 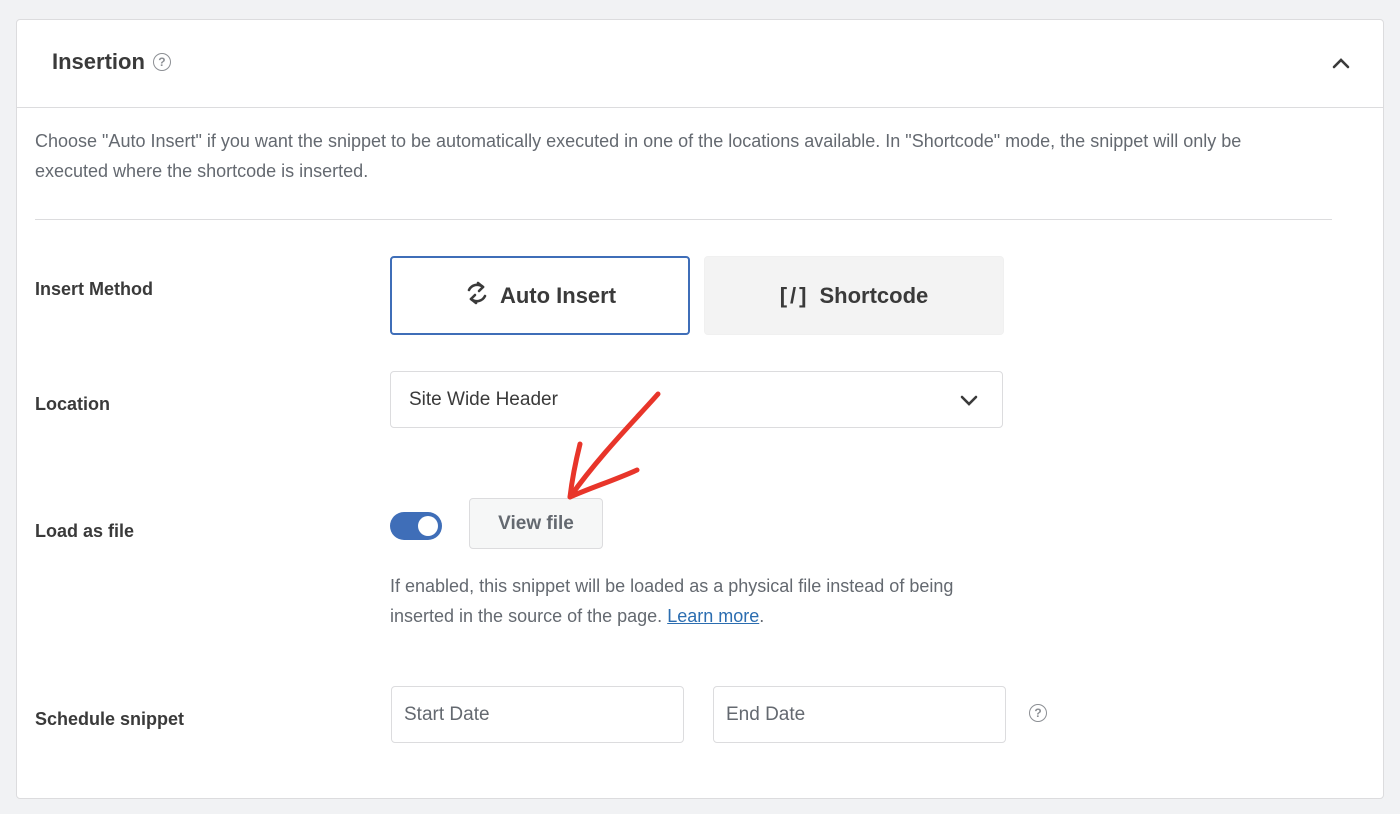 I want to click on view-file-button: View file, so click(x=536, y=523).